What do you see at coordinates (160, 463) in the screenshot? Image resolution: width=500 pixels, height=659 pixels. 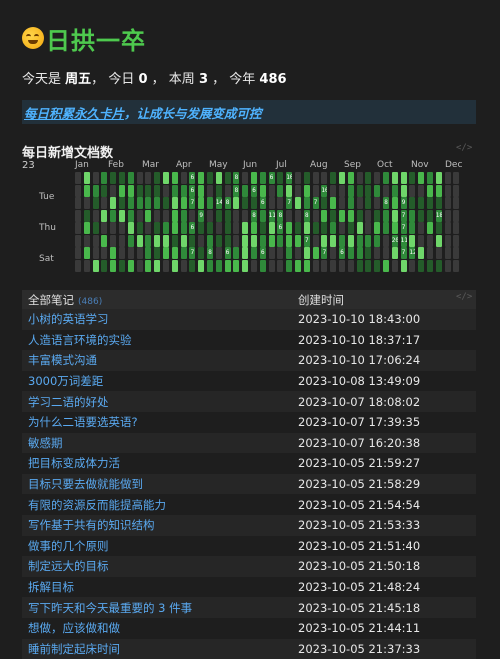 I see `note-title-link: 把目标变成体力活` at bounding box center [160, 463].